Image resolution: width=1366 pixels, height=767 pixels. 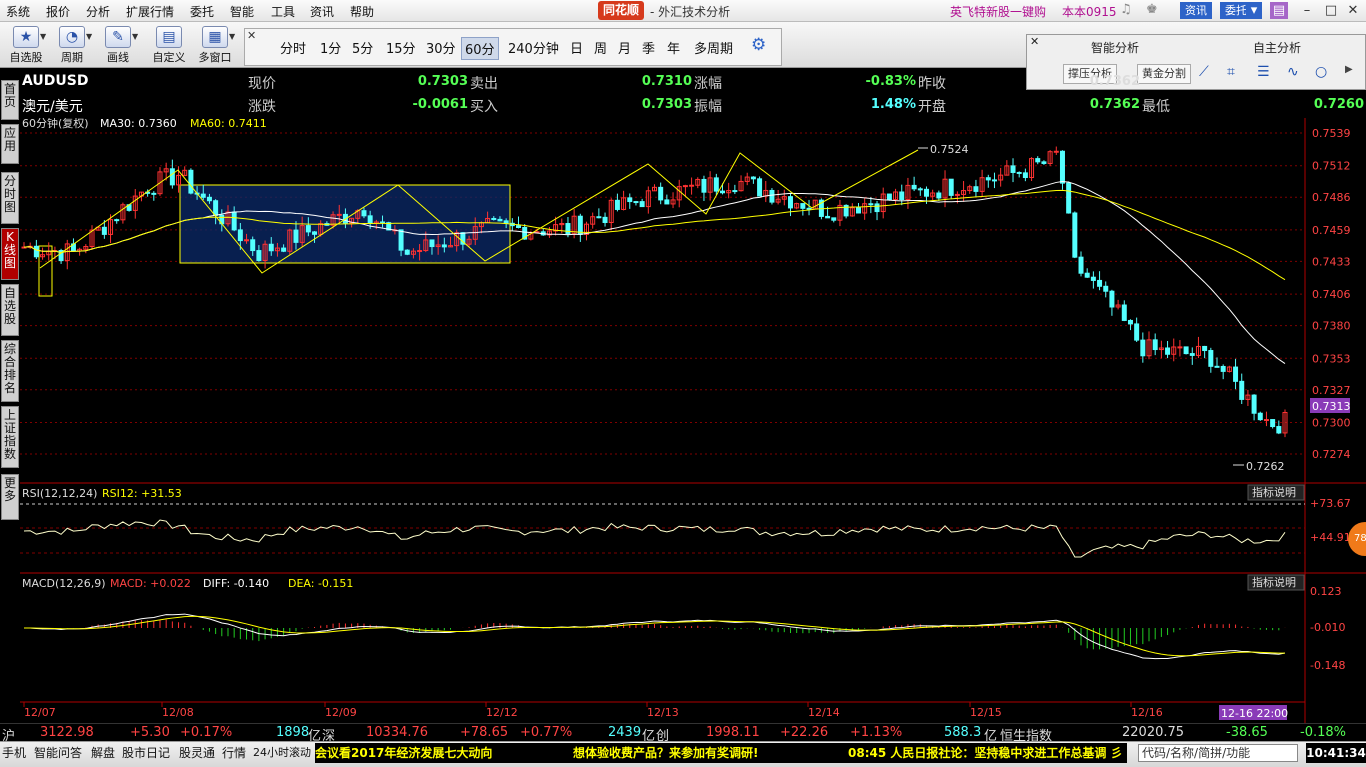 What do you see at coordinates (713, 47) in the screenshot?
I see `period-multi: 多周期` at bounding box center [713, 47].